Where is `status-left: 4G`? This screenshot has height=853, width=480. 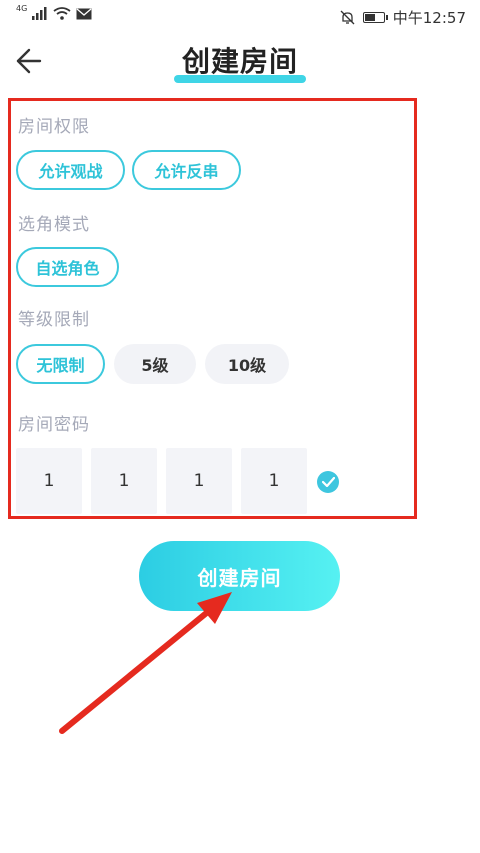 status-left: 4G is located at coordinates (54, 12).